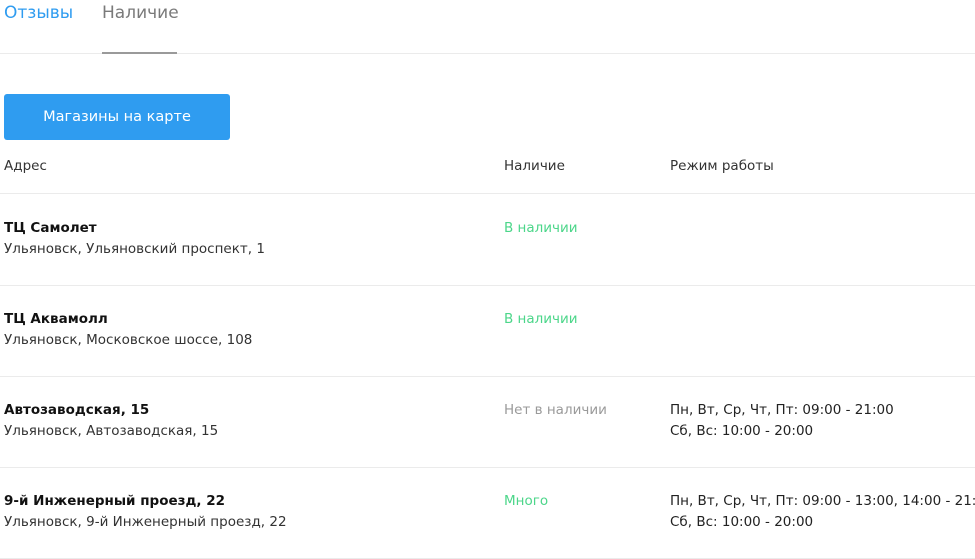 The image size is (975, 559). I want to click on tab-reviews: Отзывы, so click(38, 13).